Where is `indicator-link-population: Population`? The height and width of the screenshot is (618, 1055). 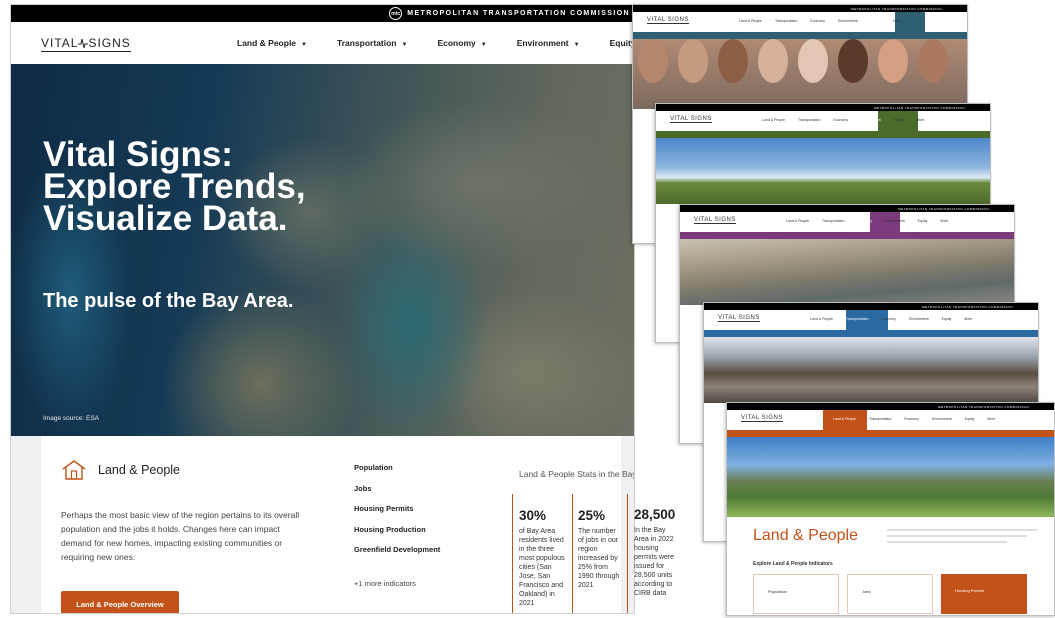
indicator-link-population: Population is located at coordinates (397, 473).